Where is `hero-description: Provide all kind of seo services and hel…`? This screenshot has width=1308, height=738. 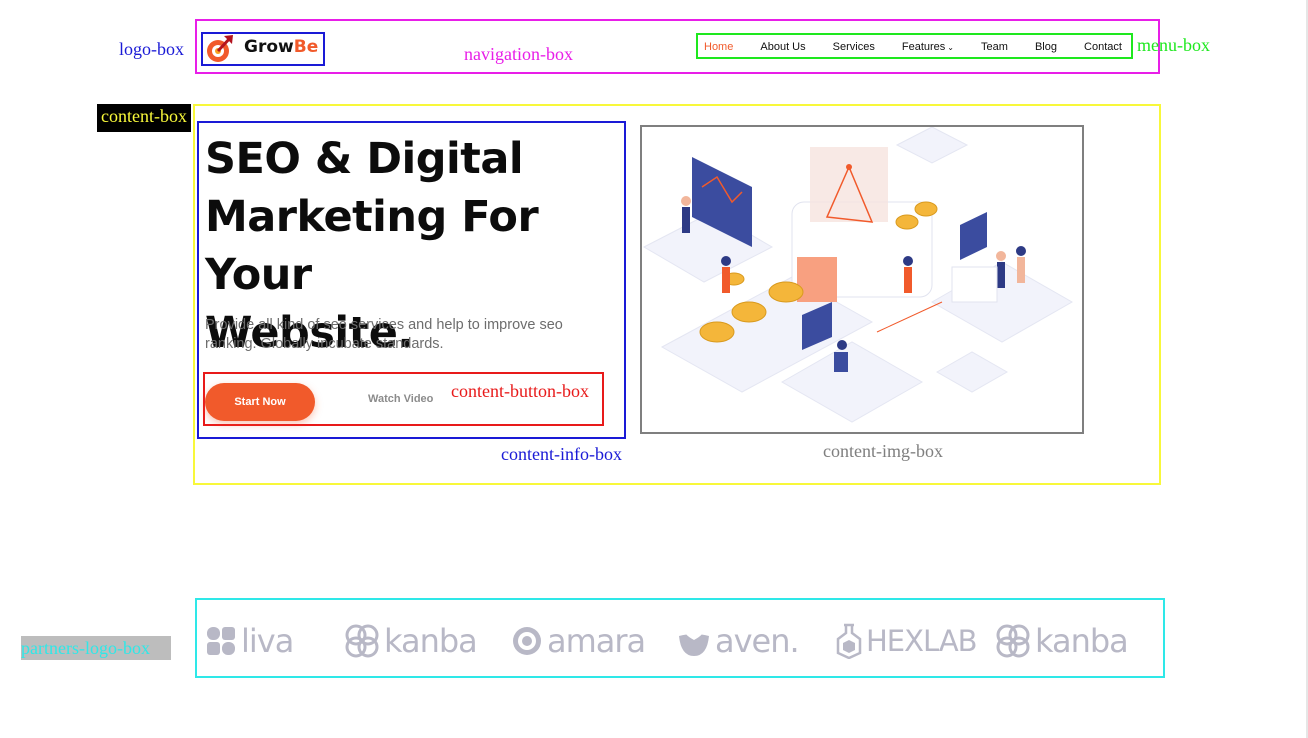 hero-description: Provide all kind of seo services and hel… is located at coordinates (384, 334).